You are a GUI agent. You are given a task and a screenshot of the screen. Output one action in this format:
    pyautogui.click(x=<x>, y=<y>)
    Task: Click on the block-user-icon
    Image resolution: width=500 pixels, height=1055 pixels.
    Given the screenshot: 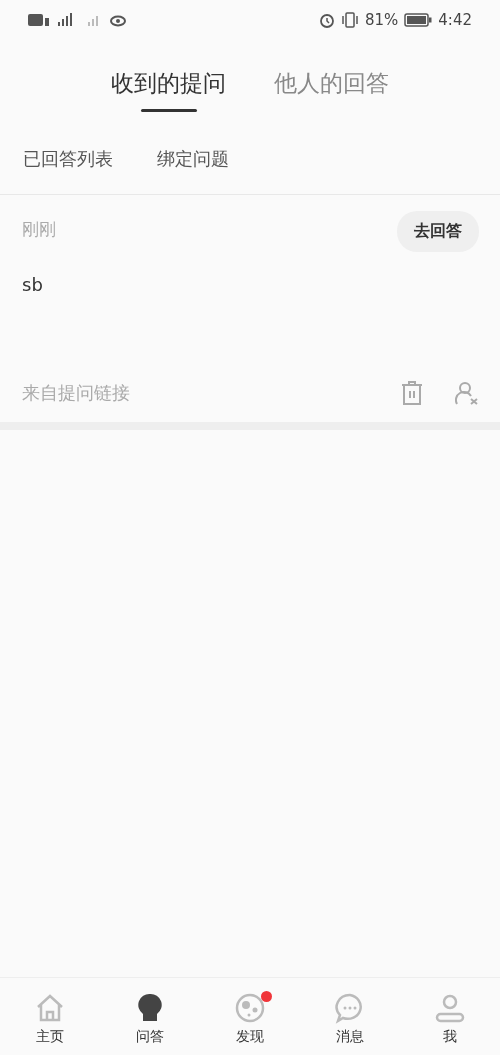 What is the action you would take?
    pyautogui.click(x=467, y=393)
    